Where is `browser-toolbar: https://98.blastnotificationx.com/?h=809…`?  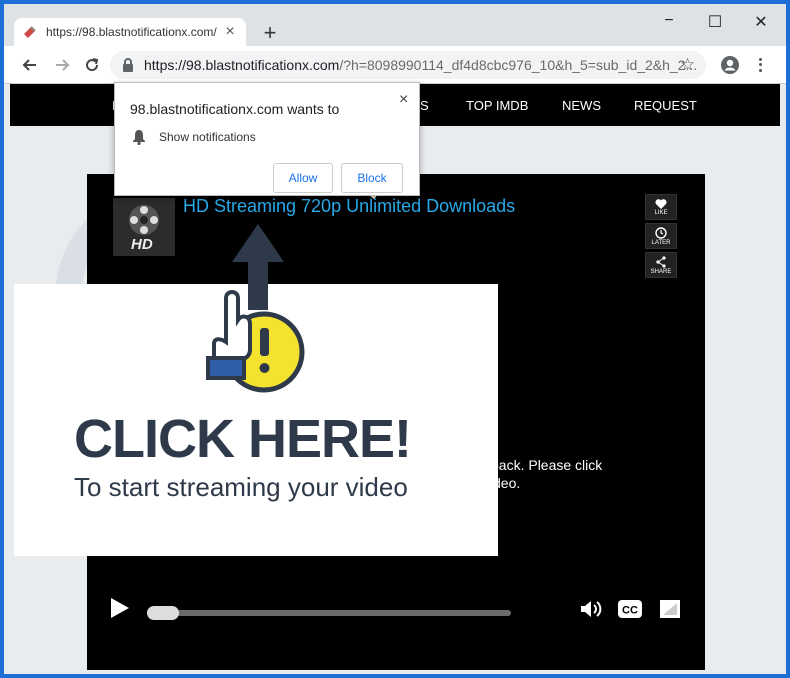 browser-toolbar: https://98.blastnotificationx.com/?h=809… is located at coordinates (395, 65).